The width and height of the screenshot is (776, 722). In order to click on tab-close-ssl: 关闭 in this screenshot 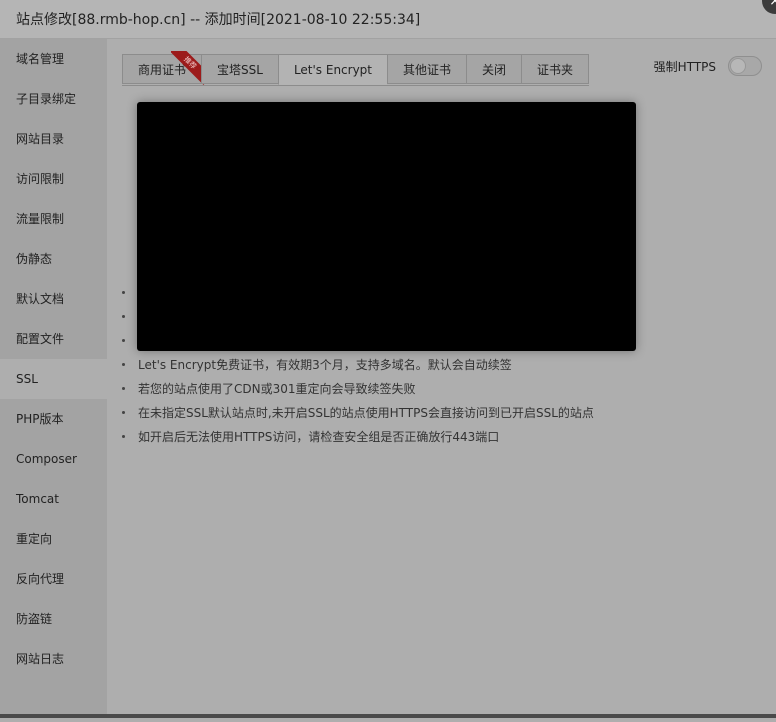, I will do `click(494, 69)`.